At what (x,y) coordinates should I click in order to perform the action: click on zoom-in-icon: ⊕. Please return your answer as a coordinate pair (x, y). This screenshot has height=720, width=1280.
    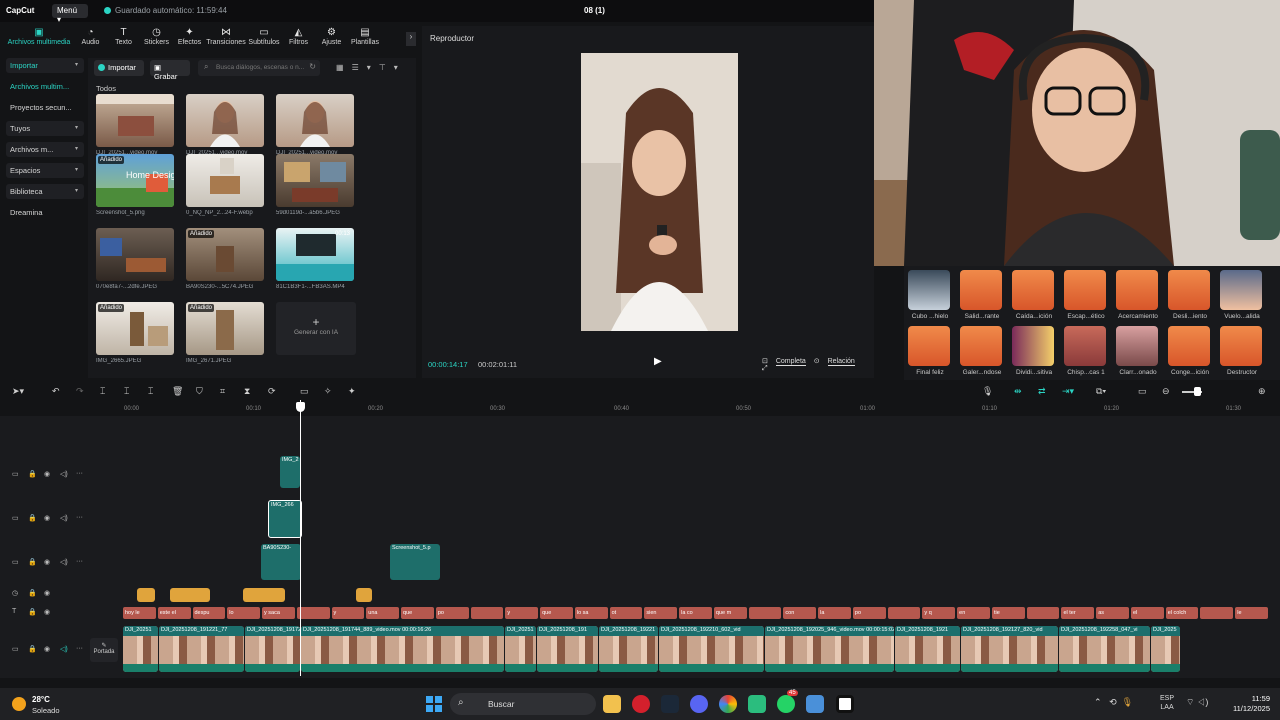
    Looking at the image, I should click on (1262, 391).